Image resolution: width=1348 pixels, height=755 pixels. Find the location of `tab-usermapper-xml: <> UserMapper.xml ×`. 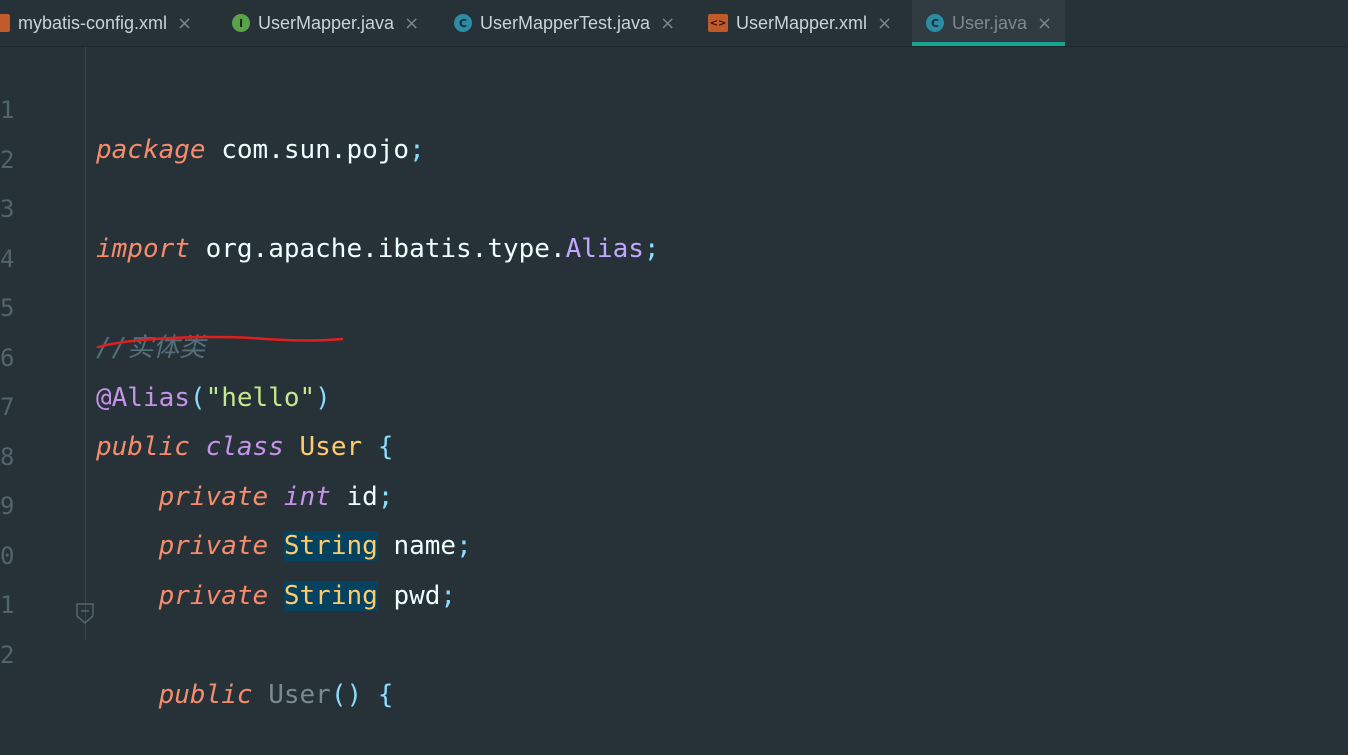

tab-usermapper-xml: <> UserMapper.xml × is located at coordinates (808, 23).